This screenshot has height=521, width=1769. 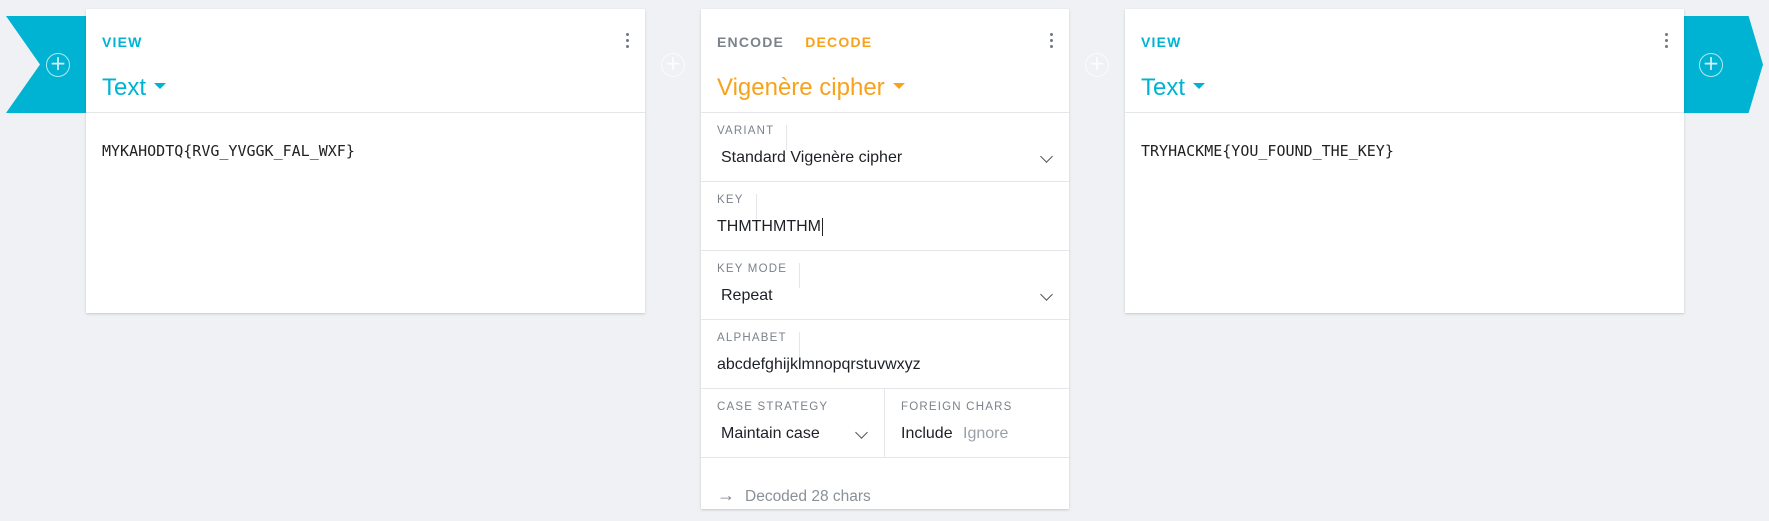 I want to click on case-strategy-field: CASE STRATEGY Maintain case, so click(x=793, y=423).